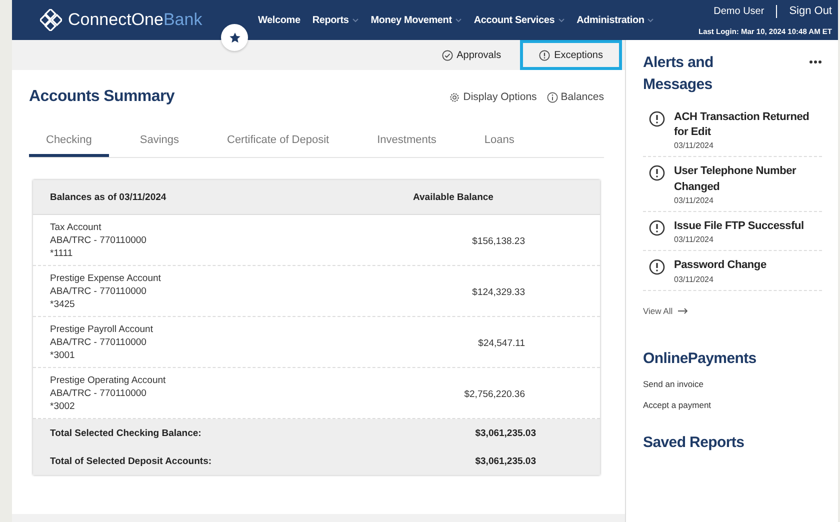 The width and height of the screenshot is (840, 522). Describe the element at coordinates (493, 97) in the screenshot. I see `action-link: Display Options` at that location.